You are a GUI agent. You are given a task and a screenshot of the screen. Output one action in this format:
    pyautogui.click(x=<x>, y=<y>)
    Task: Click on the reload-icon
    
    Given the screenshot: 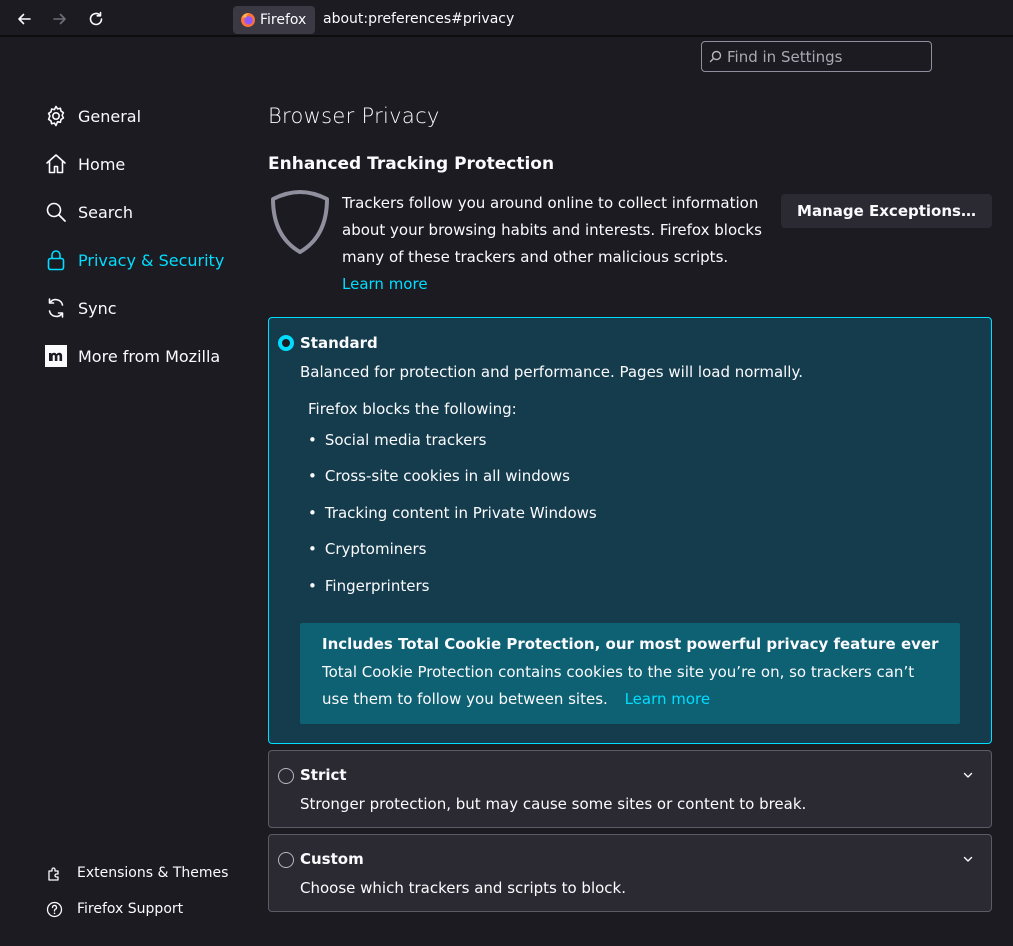 What is the action you would take?
    pyautogui.click(x=96, y=18)
    